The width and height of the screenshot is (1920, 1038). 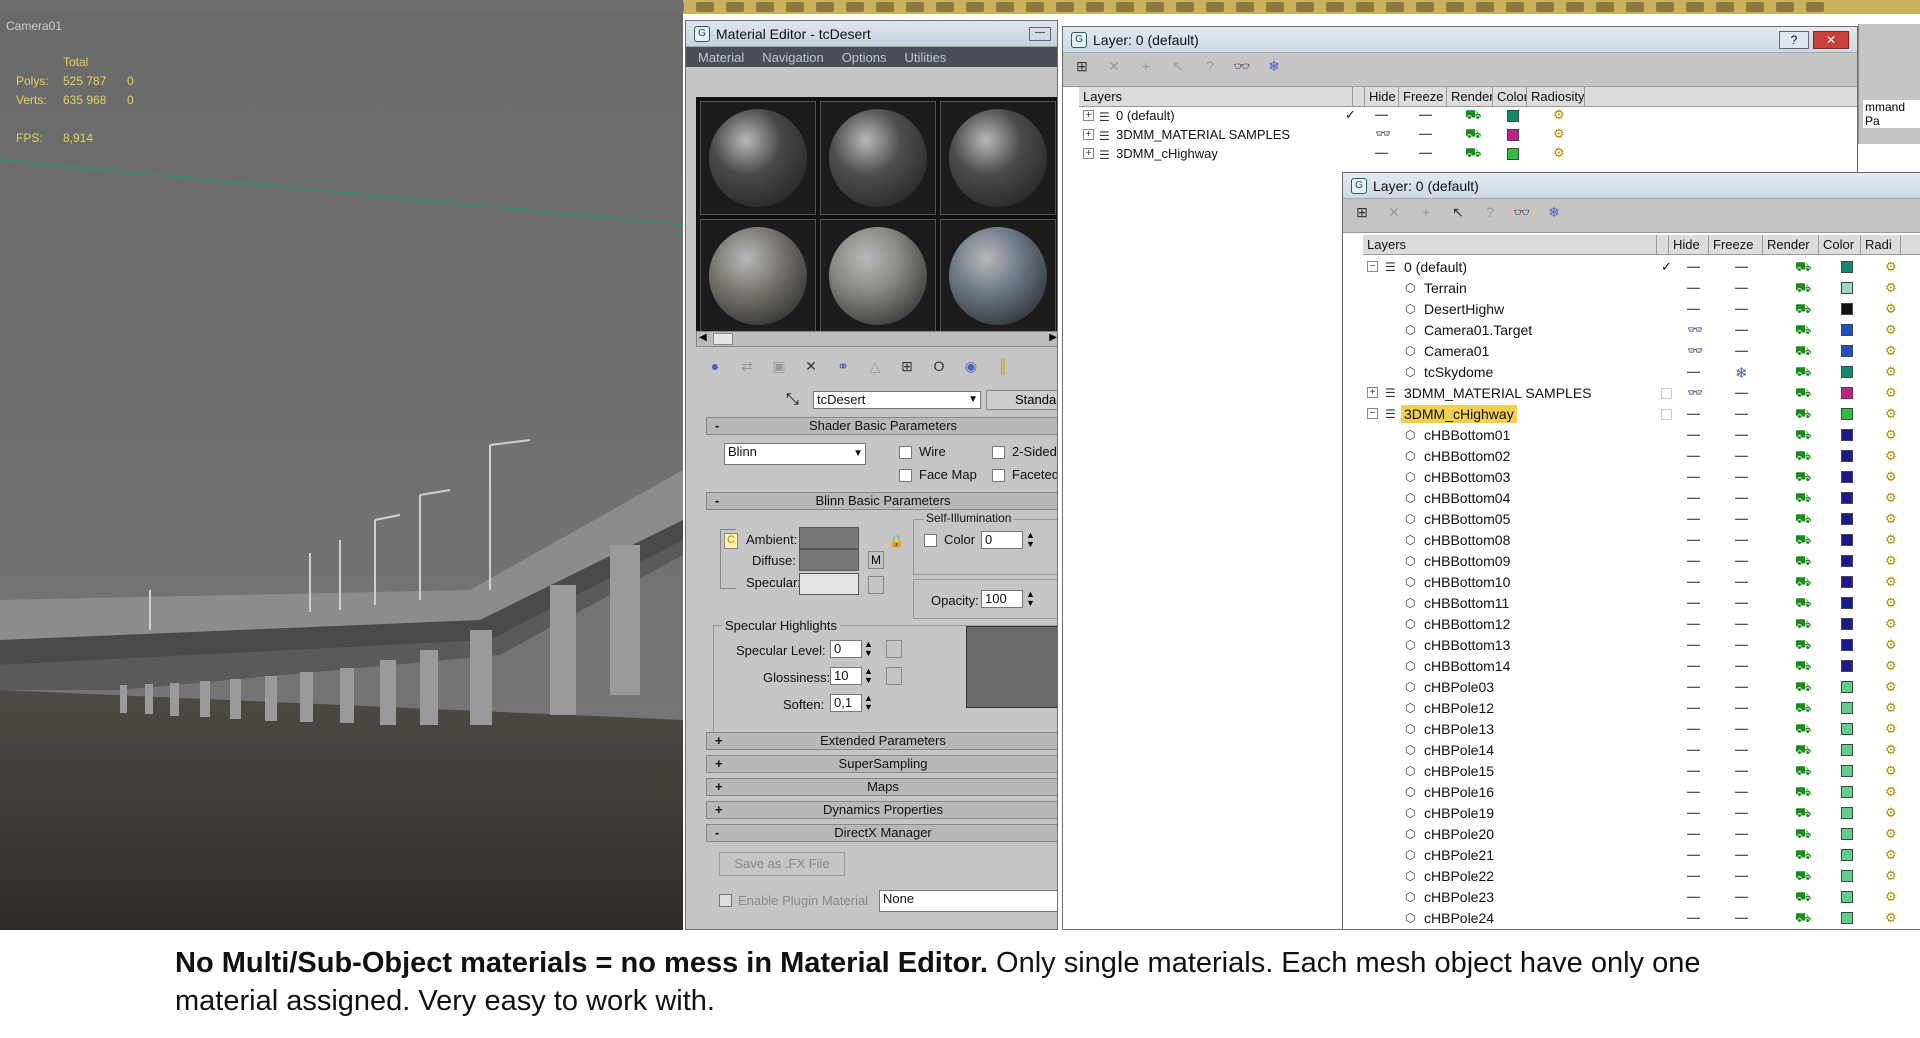 What do you see at coordinates (1641, 288) in the screenshot?
I see `layer-row-terrain: ⬡ Terrain — — ⛟ ⚙` at bounding box center [1641, 288].